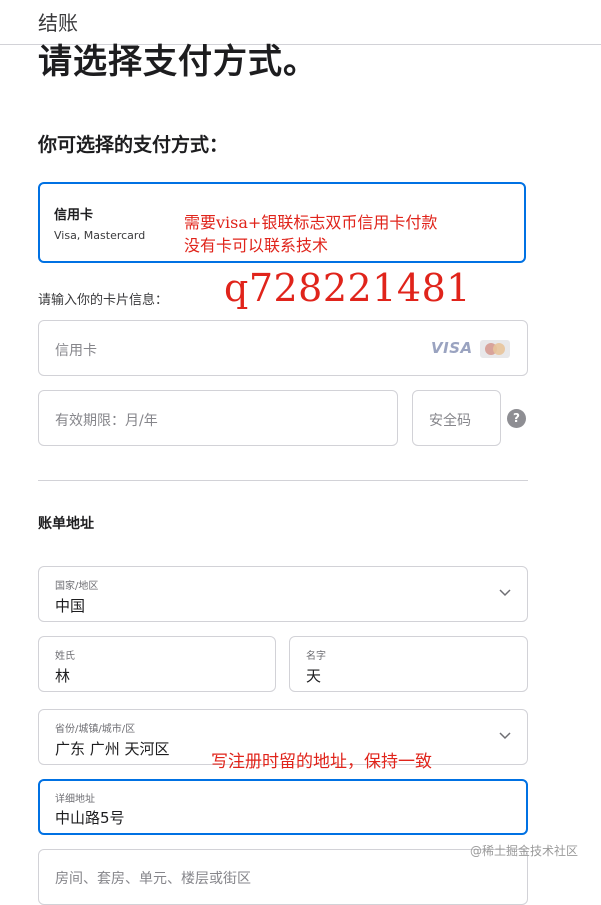  Describe the element at coordinates (452, 348) in the screenshot. I see `visa-logo-icon: VISA` at that location.